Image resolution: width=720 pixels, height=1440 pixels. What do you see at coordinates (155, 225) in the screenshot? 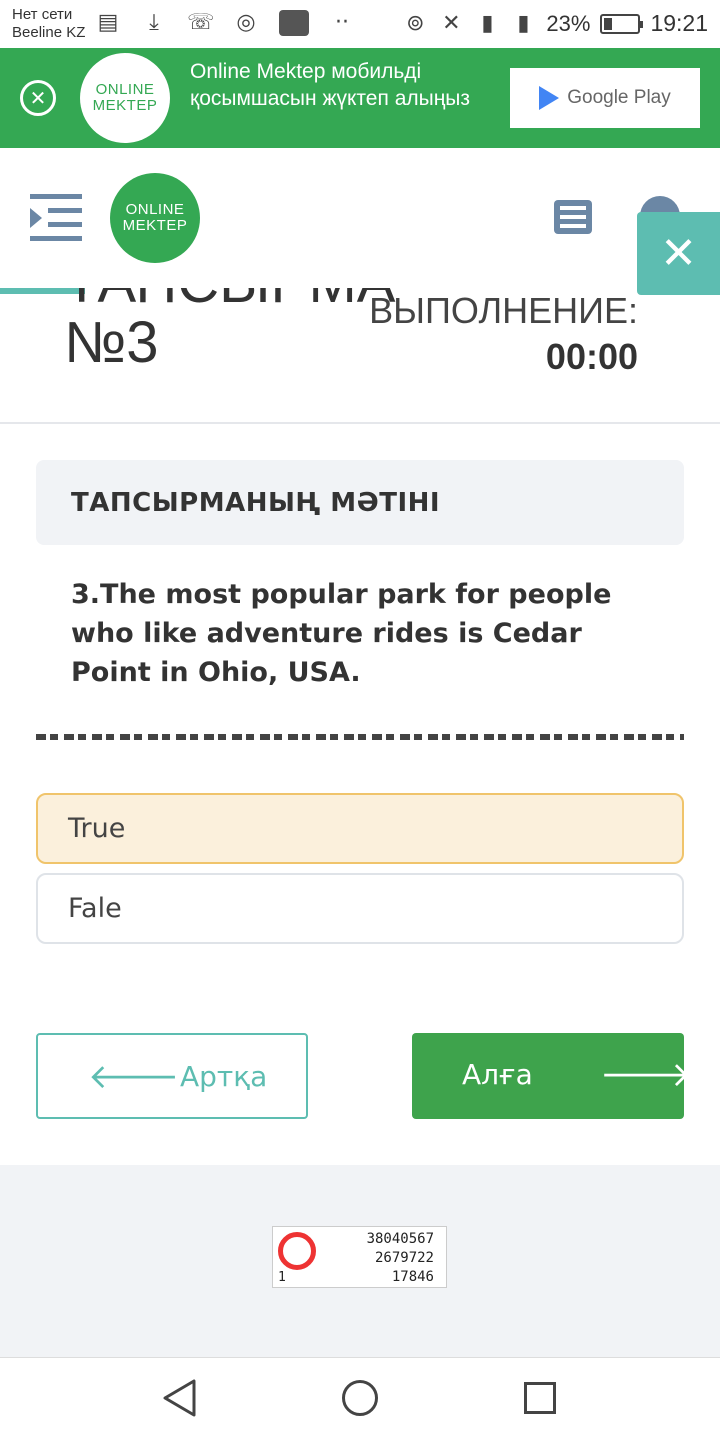
I see `header-logo-line2: MEKTEP` at bounding box center [155, 225].